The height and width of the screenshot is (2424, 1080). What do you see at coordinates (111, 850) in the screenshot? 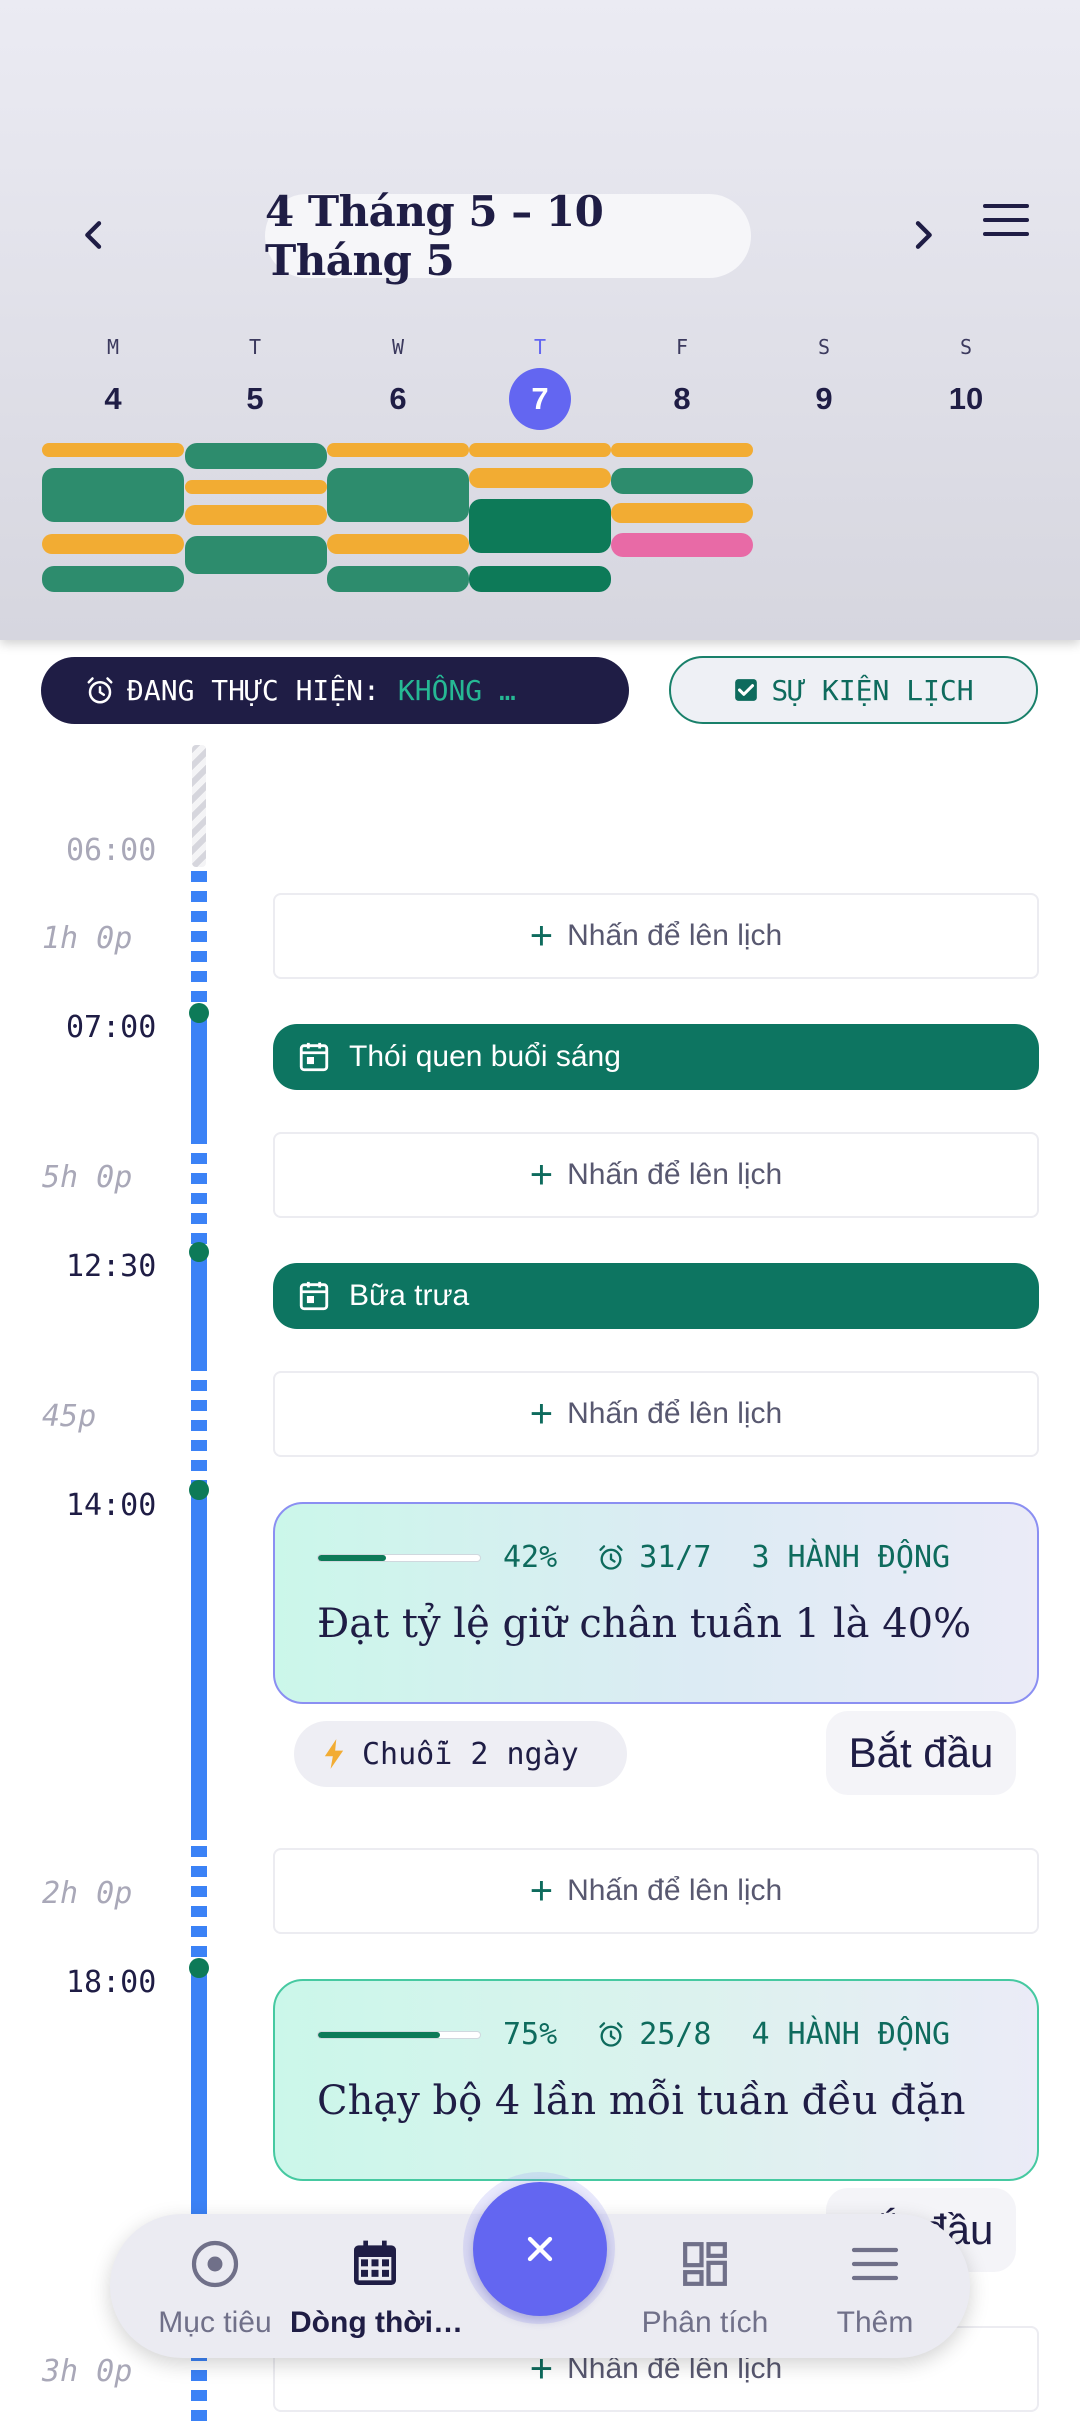
I see `time-label: 06:00` at bounding box center [111, 850].